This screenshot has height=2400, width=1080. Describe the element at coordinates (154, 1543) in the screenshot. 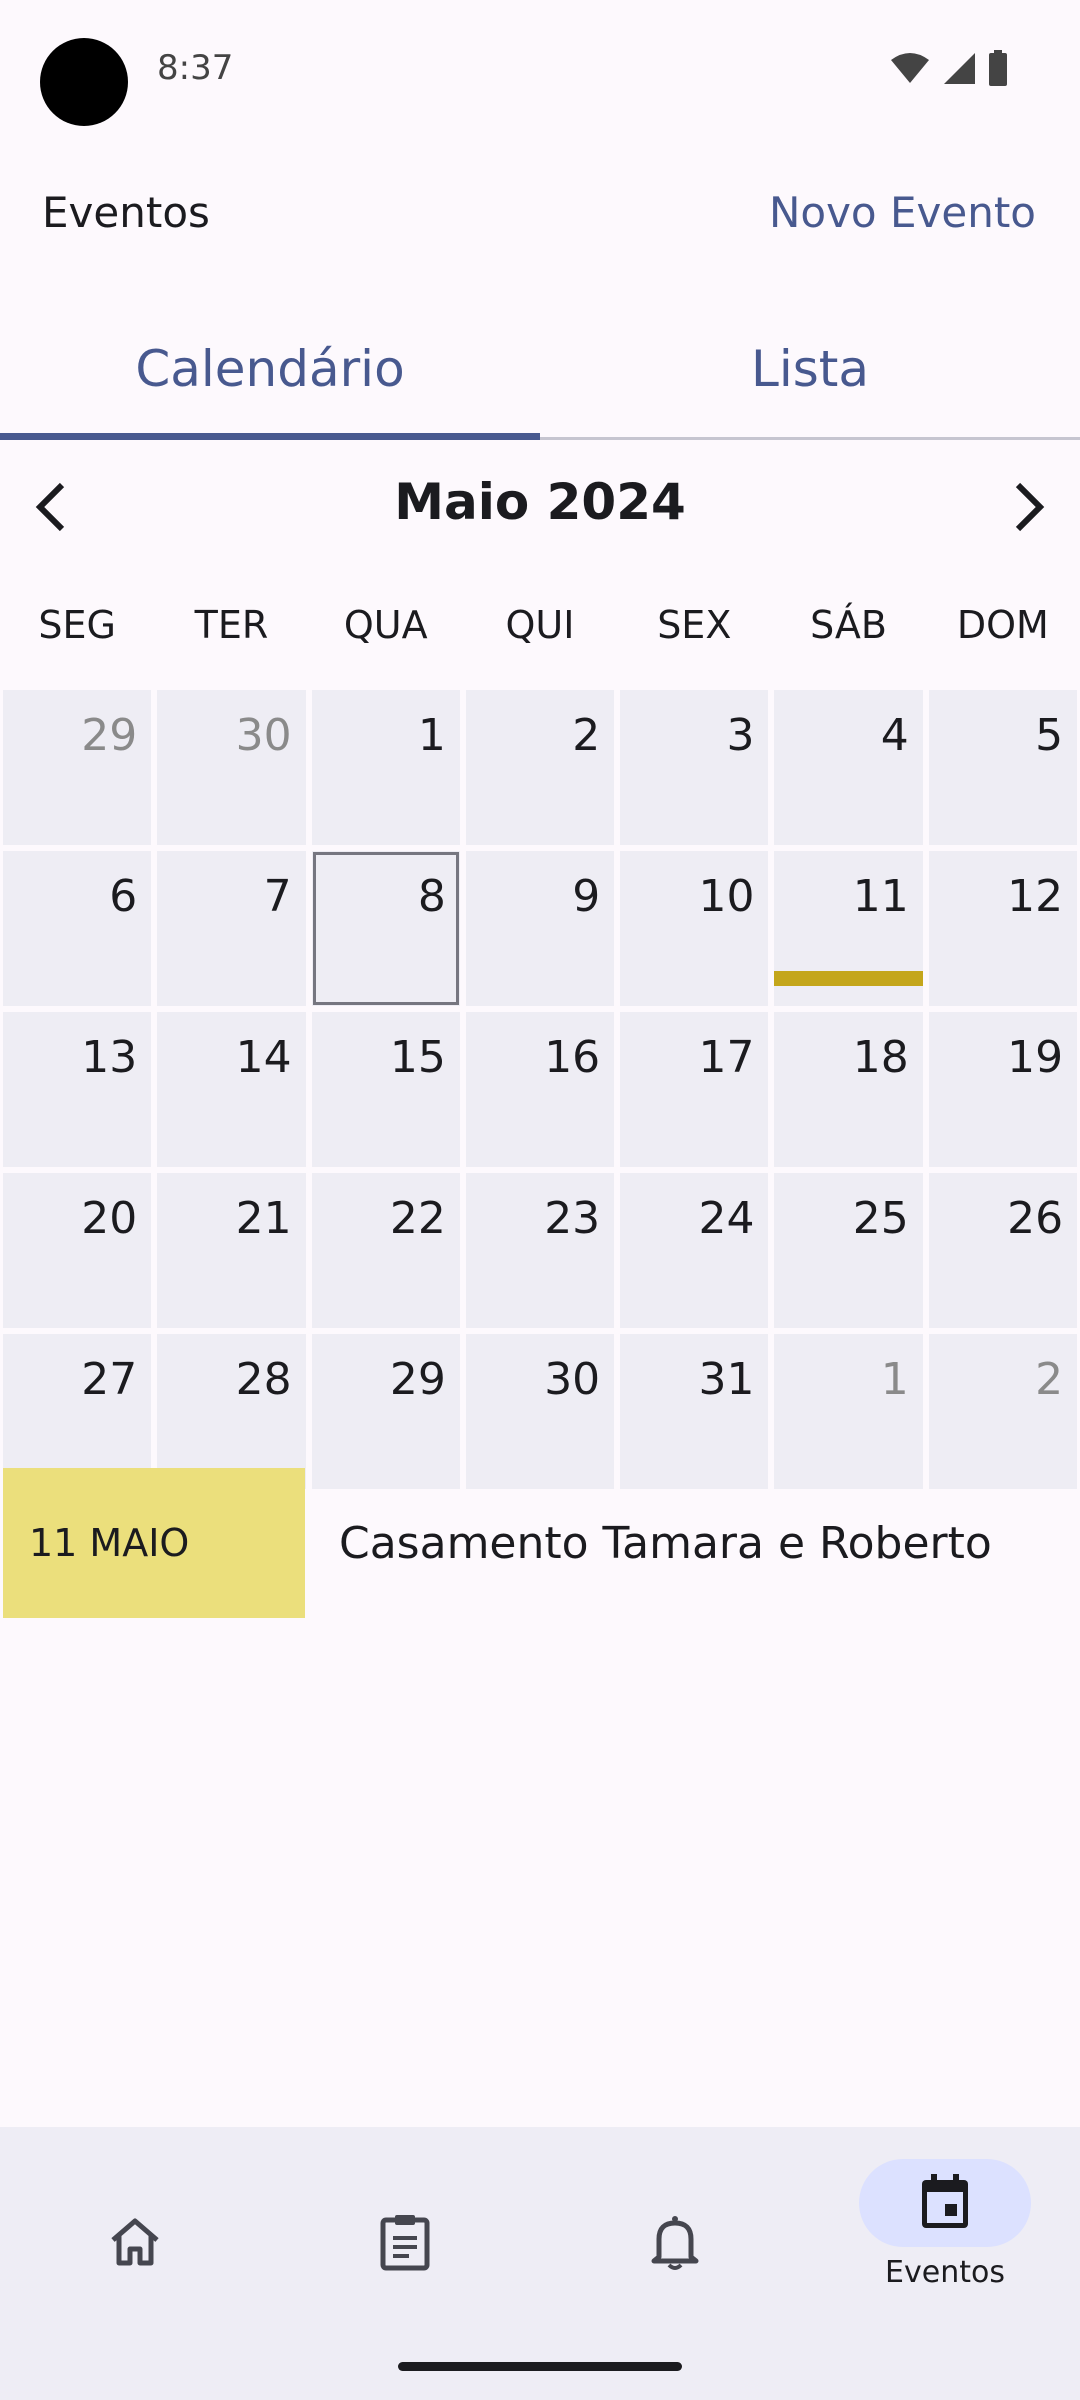

I see `event-date: 11 MAIO` at that location.